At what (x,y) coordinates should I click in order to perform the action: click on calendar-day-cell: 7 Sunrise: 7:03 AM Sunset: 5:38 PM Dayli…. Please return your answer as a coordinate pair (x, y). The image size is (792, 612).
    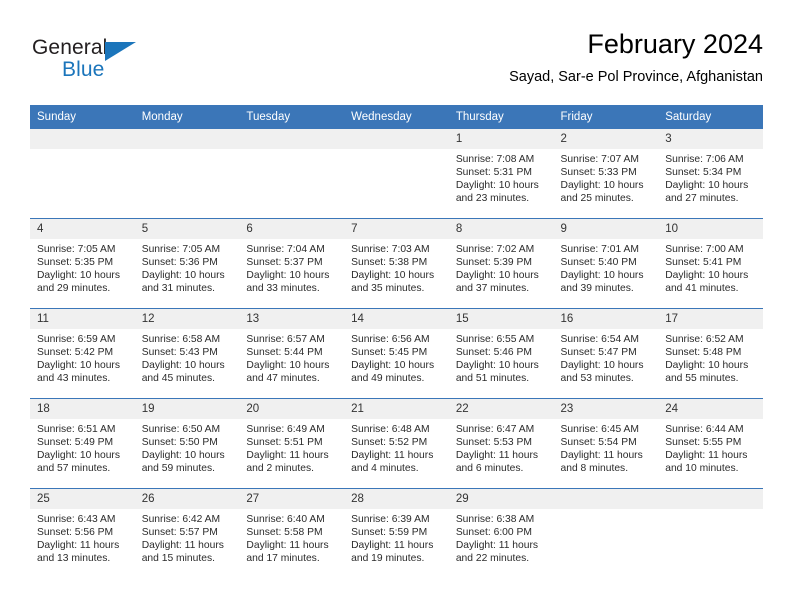
    Looking at the image, I should click on (396, 263).